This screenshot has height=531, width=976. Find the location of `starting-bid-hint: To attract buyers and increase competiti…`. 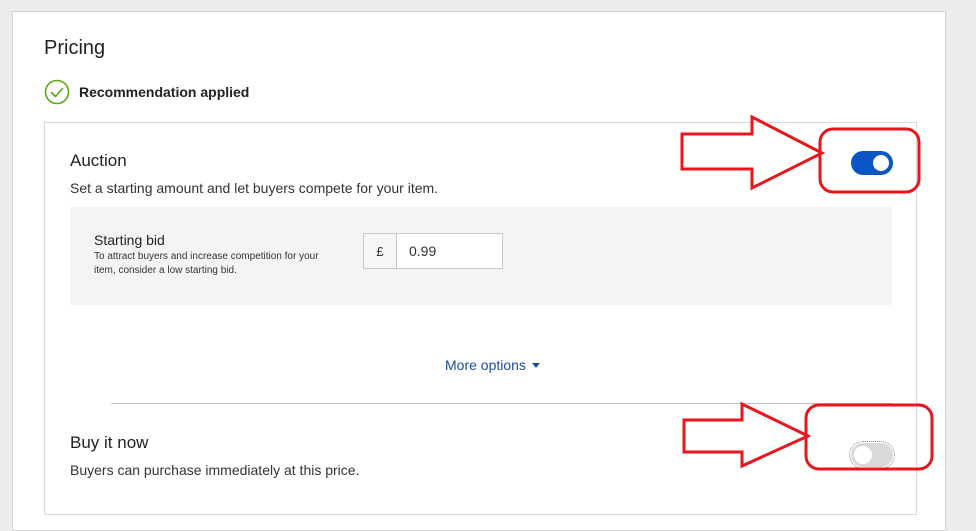

starting-bid-hint: To attract buyers and increase competiti… is located at coordinates (206, 263).